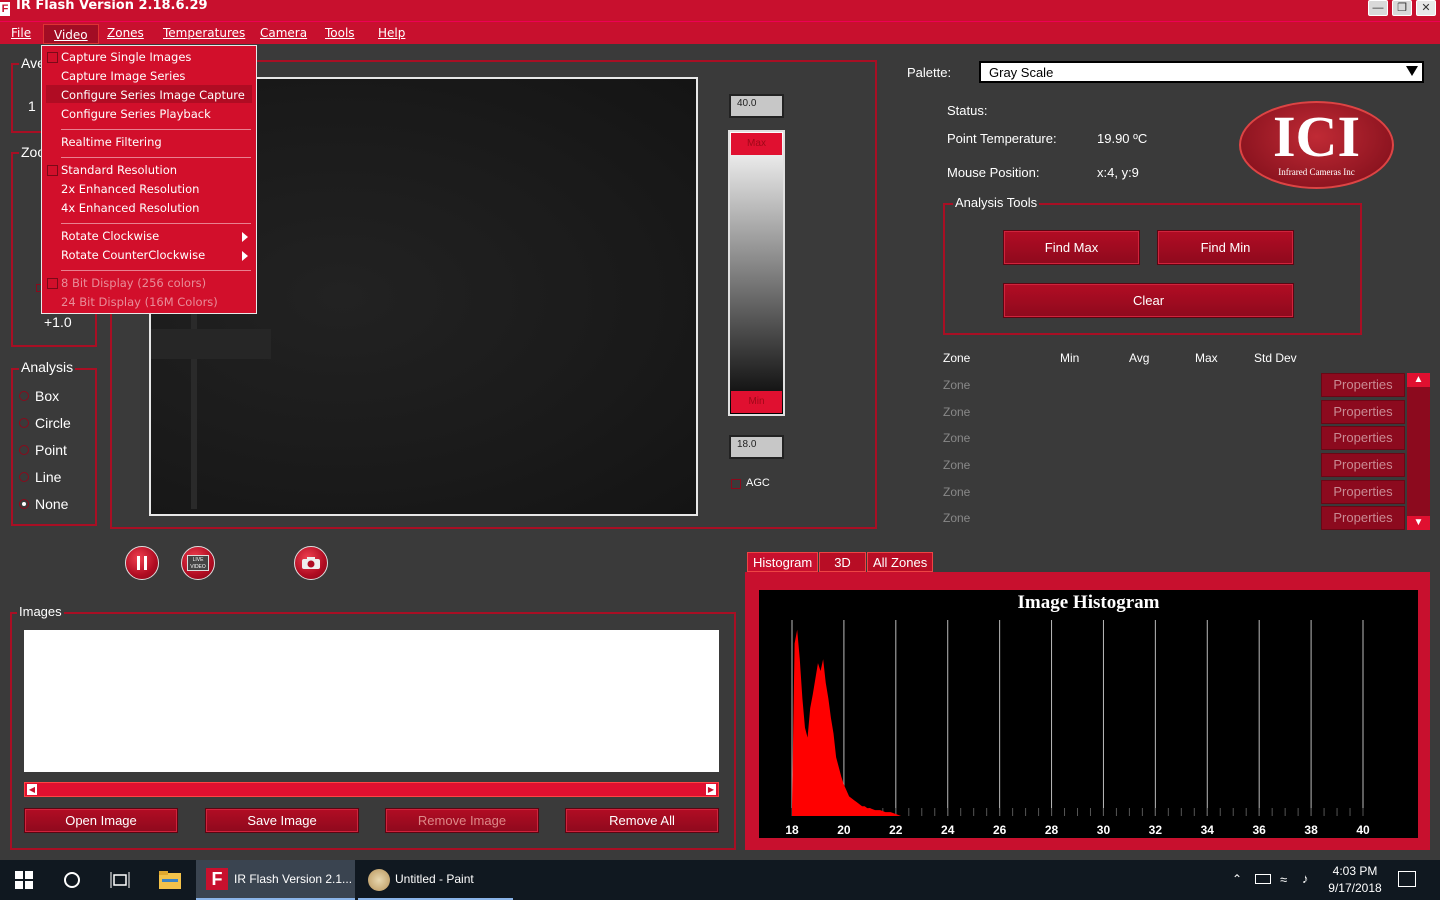 The width and height of the screenshot is (1440, 900). Describe the element at coordinates (133, 255) in the screenshot. I see `menu-rotate-counterclockwise: Rotate CounterClockwise` at that location.